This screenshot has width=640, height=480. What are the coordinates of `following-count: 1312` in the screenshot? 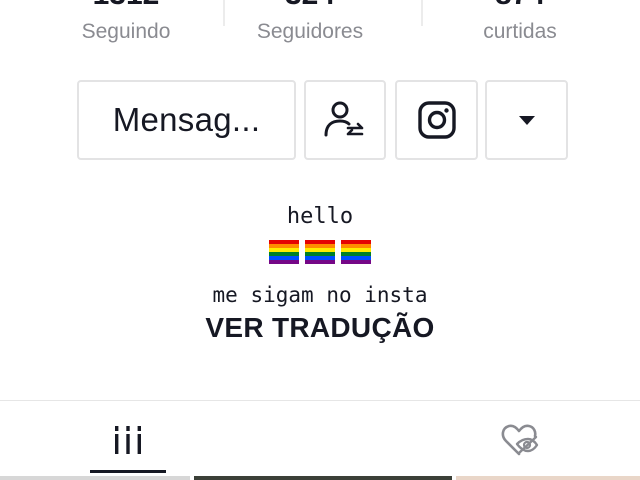 It's located at (126, 6).